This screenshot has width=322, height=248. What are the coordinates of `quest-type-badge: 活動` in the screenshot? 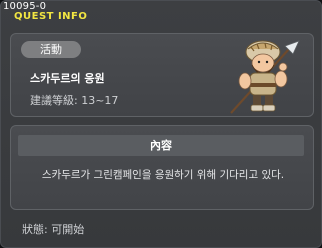 It's located at (51, 49).